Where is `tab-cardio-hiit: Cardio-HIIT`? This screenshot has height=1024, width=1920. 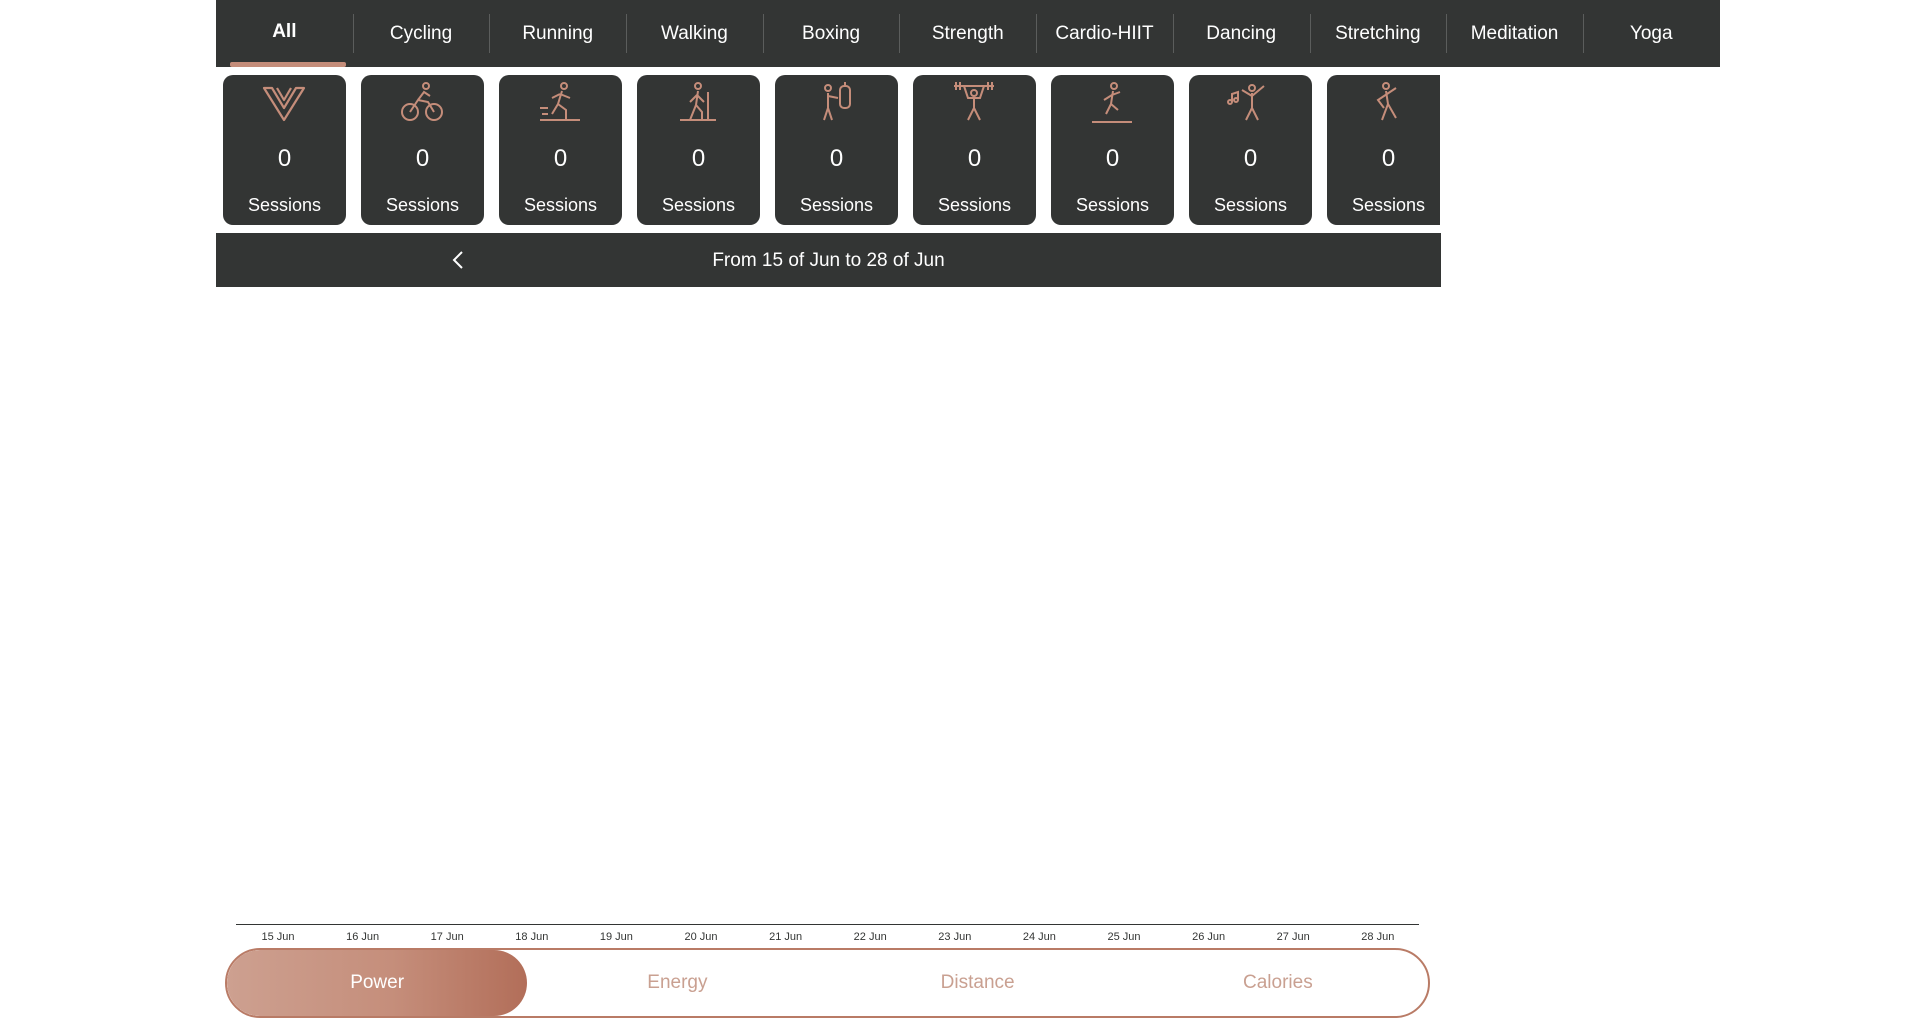
tab-cardio-hiit: Cardio-HIIT is located at coordinates (1104, 33).